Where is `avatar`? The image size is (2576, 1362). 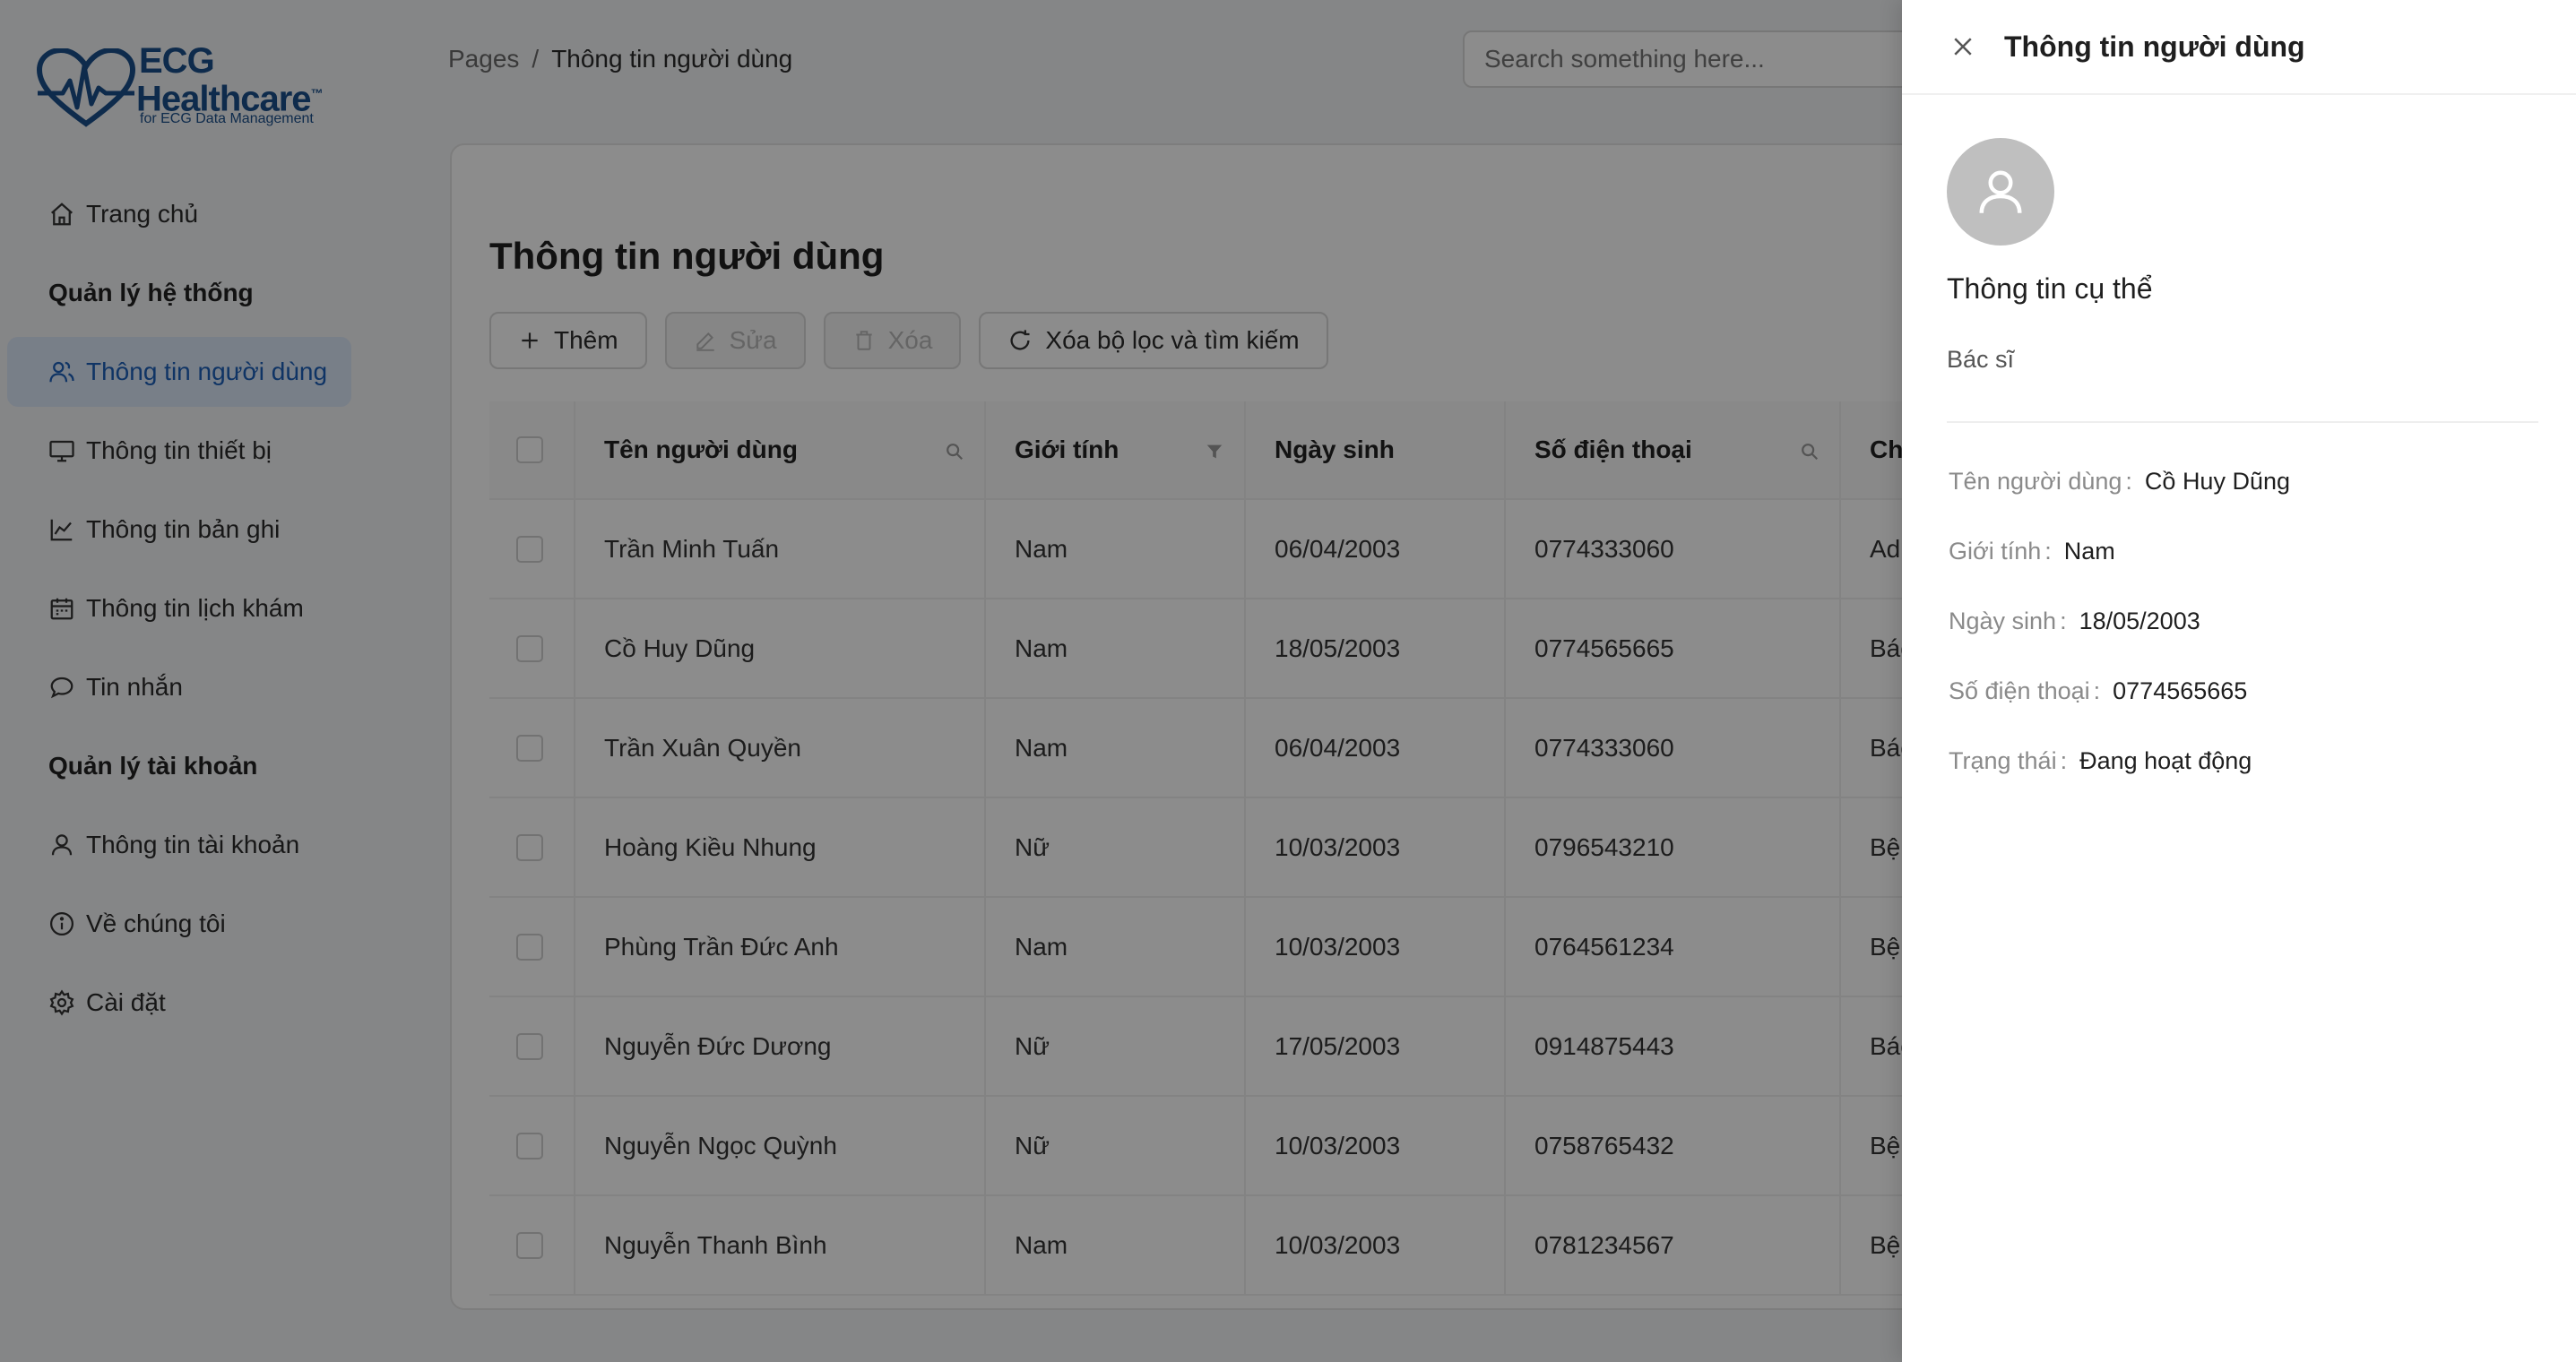
avatar is located at coordinates (2000, 192).